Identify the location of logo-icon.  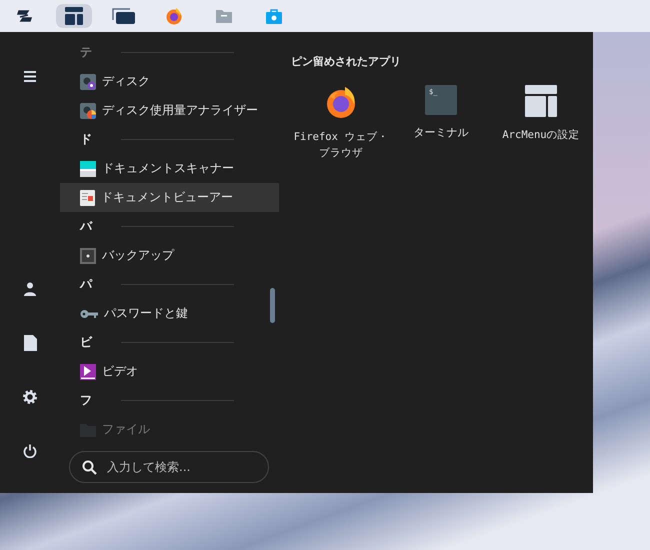
(24, 16).